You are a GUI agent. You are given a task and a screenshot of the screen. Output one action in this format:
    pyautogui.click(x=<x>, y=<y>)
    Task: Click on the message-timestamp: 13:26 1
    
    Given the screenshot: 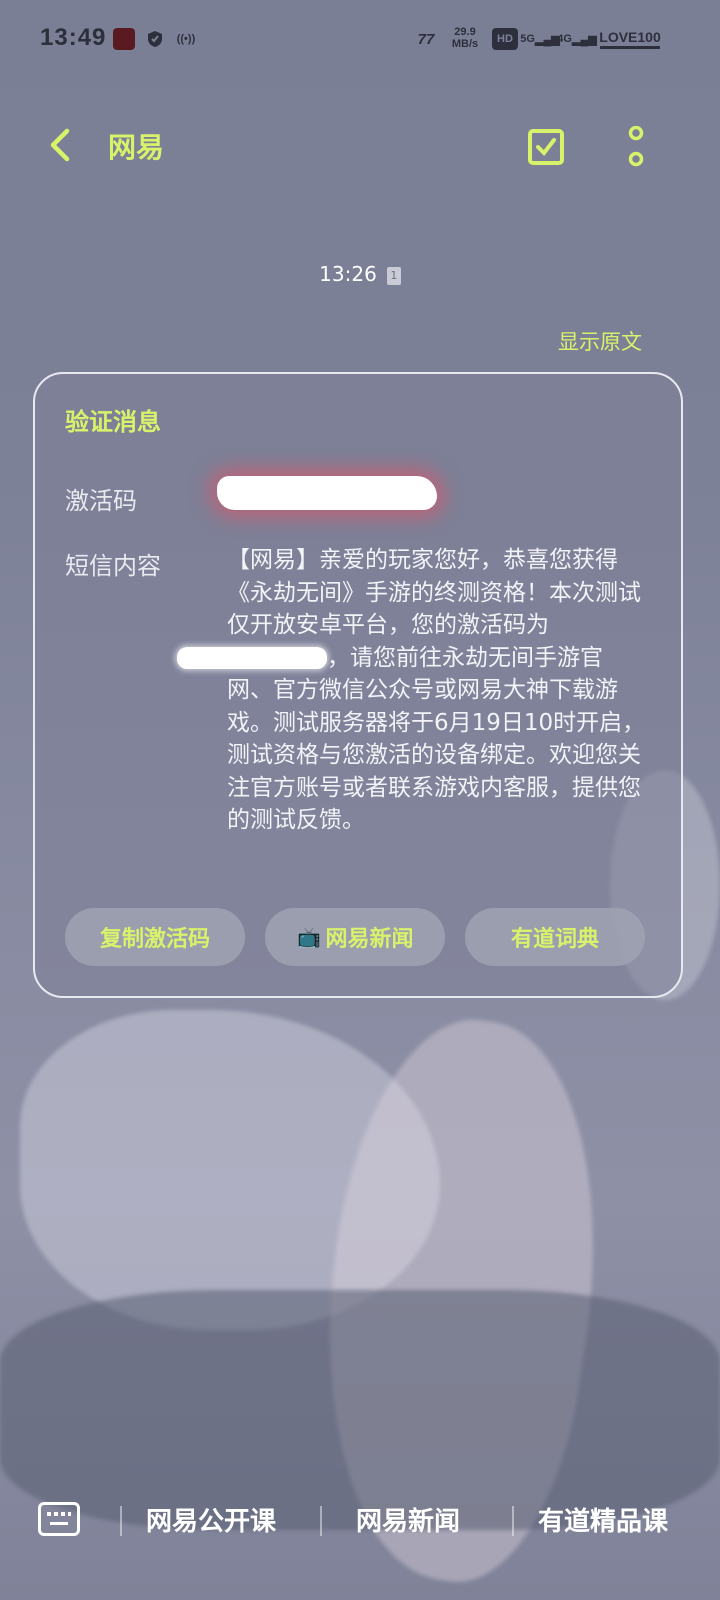 What is the action you would take?
    pyautogui.click(x=360, y=274)
    